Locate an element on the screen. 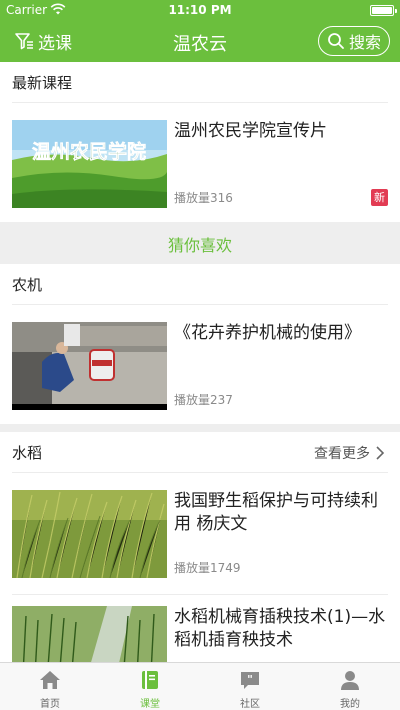  clock: 11:10 PM is located at coordinates (200, 10).